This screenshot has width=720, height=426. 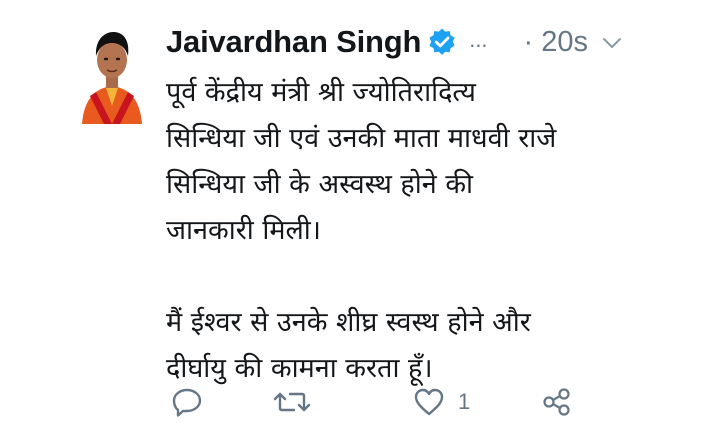 I want to click on reply-icon, so click(x=187, y=402).